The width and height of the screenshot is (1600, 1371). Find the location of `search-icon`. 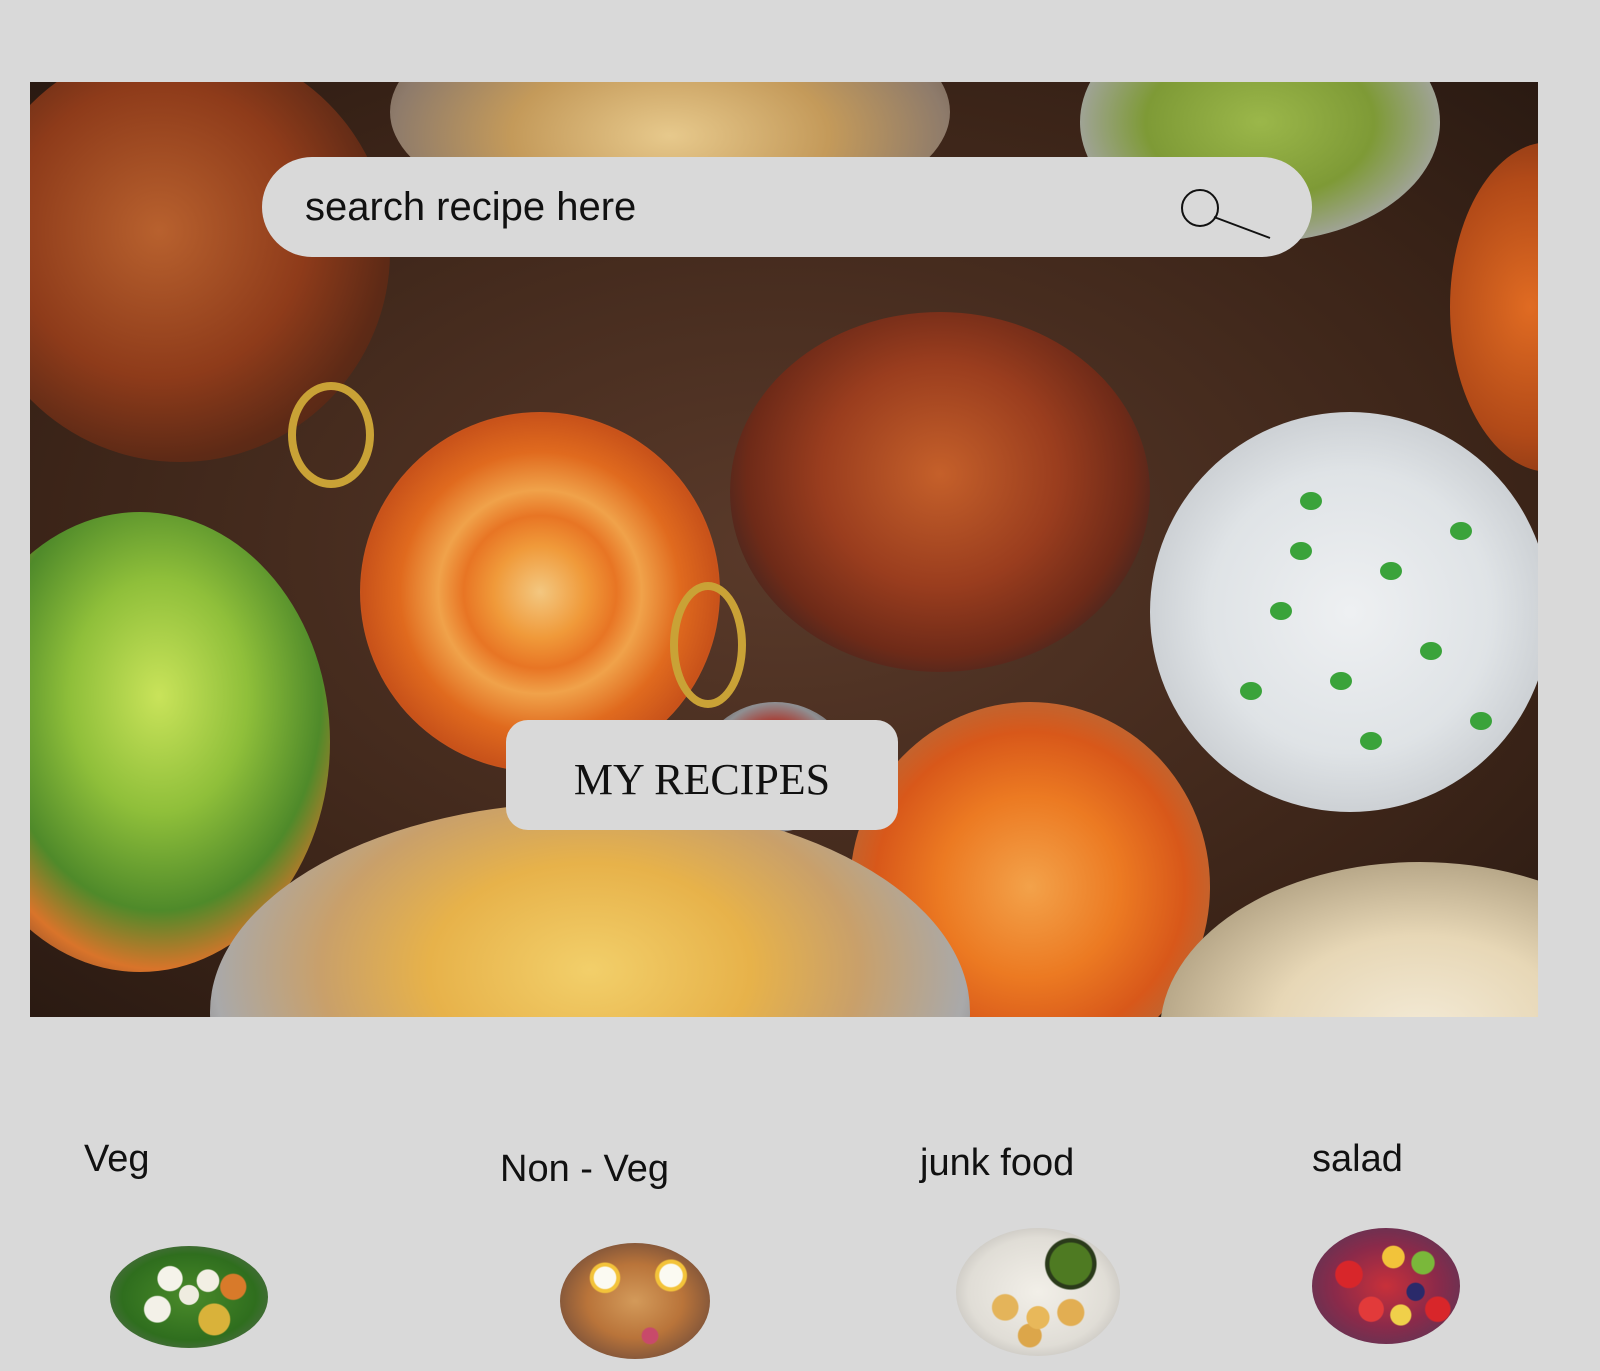

search-icon is located at coordinates (1226, 216).